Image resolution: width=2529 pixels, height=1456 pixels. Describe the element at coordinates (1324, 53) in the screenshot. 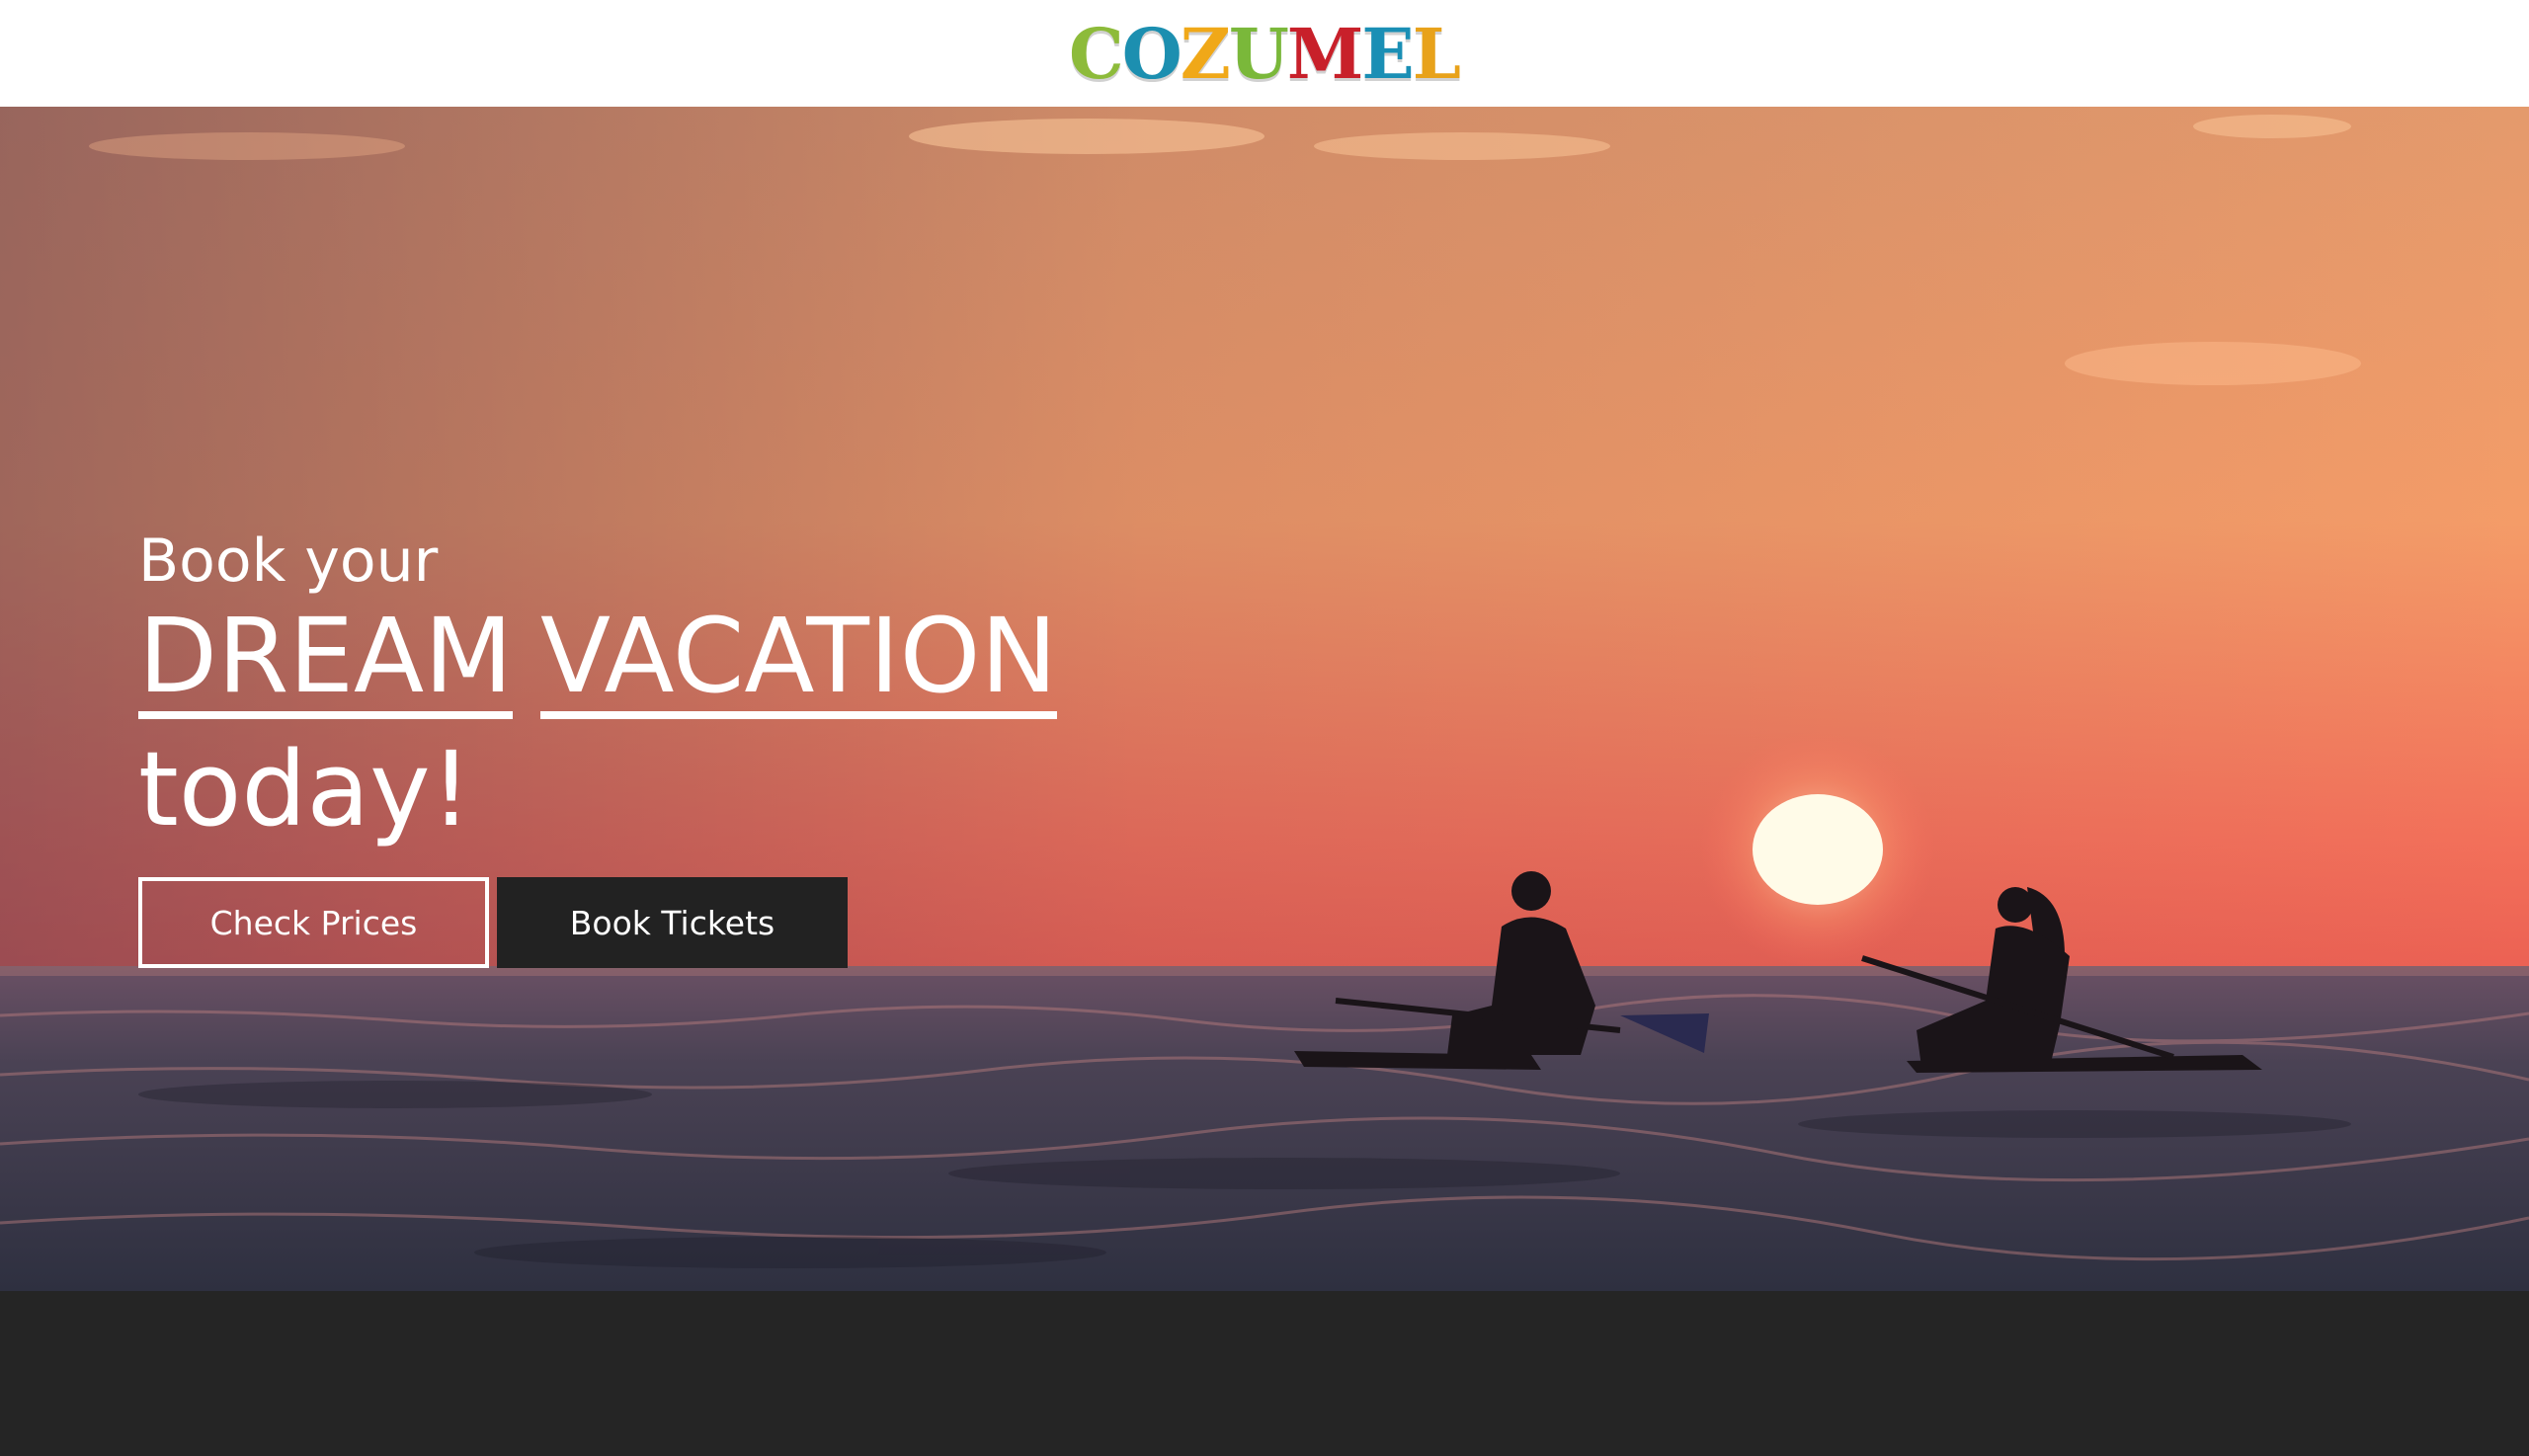

I see `logo-letter: M` at that location.